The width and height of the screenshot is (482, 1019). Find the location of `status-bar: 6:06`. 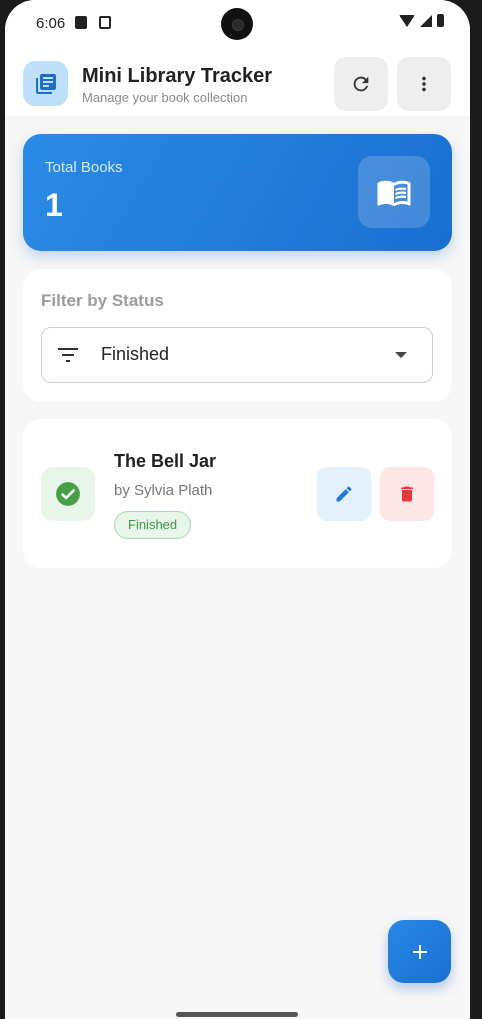

status-bar: 6:06 is located at coordinates (237, 24).